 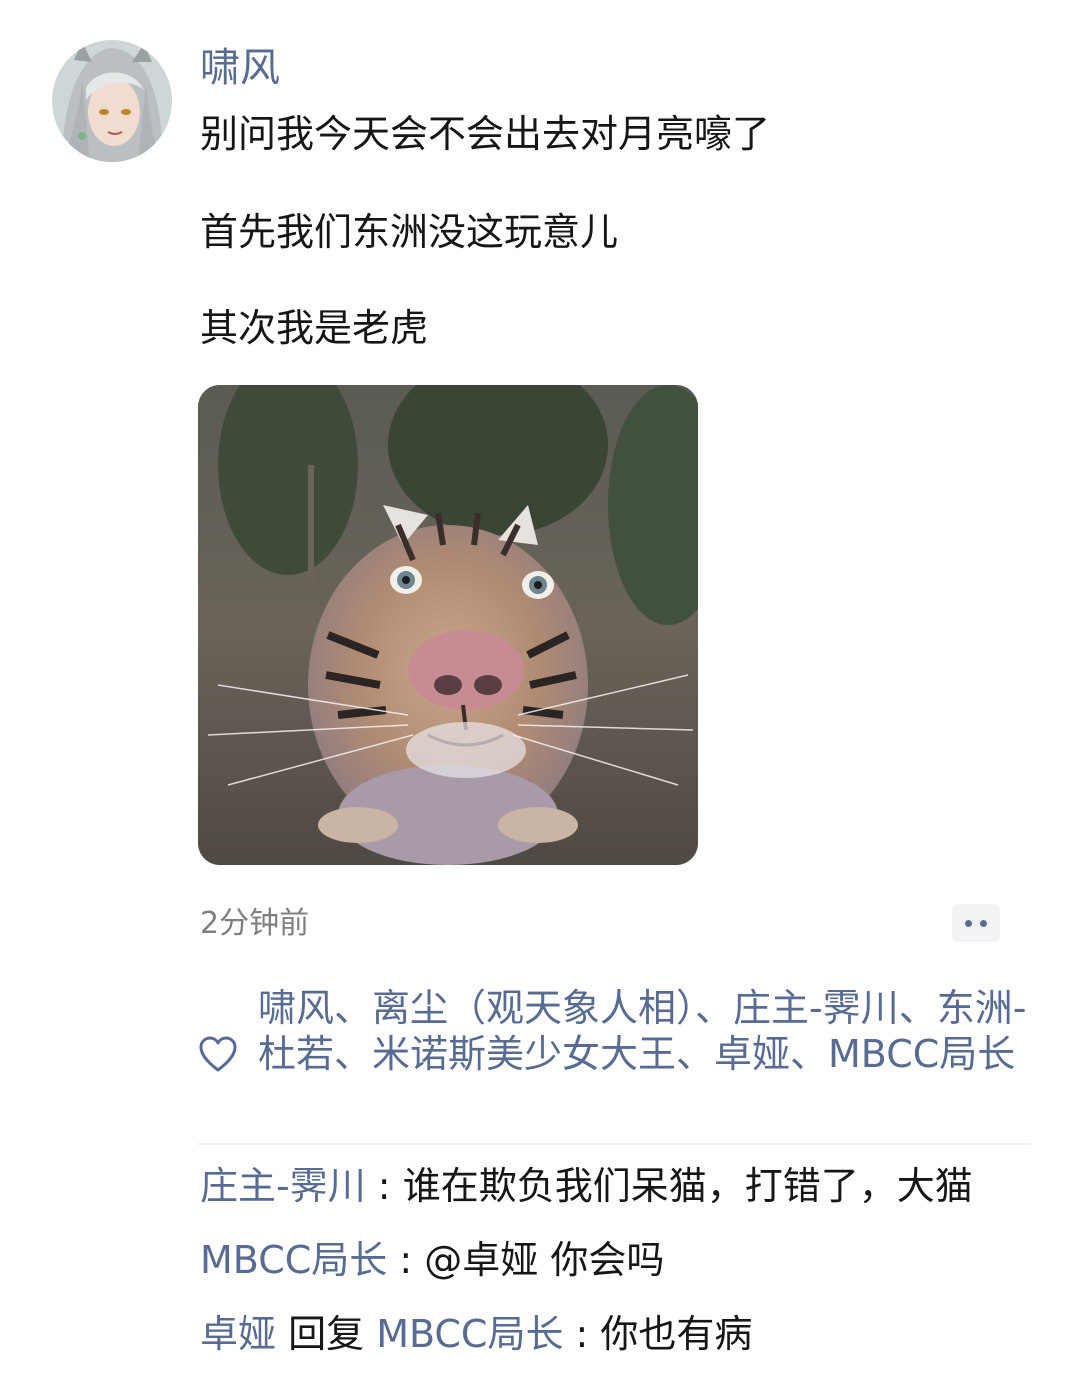 What do you see at coordinates (240, 68) in the screenshot?
I see `post-author: 啸风` at bounding box center [240, 68].